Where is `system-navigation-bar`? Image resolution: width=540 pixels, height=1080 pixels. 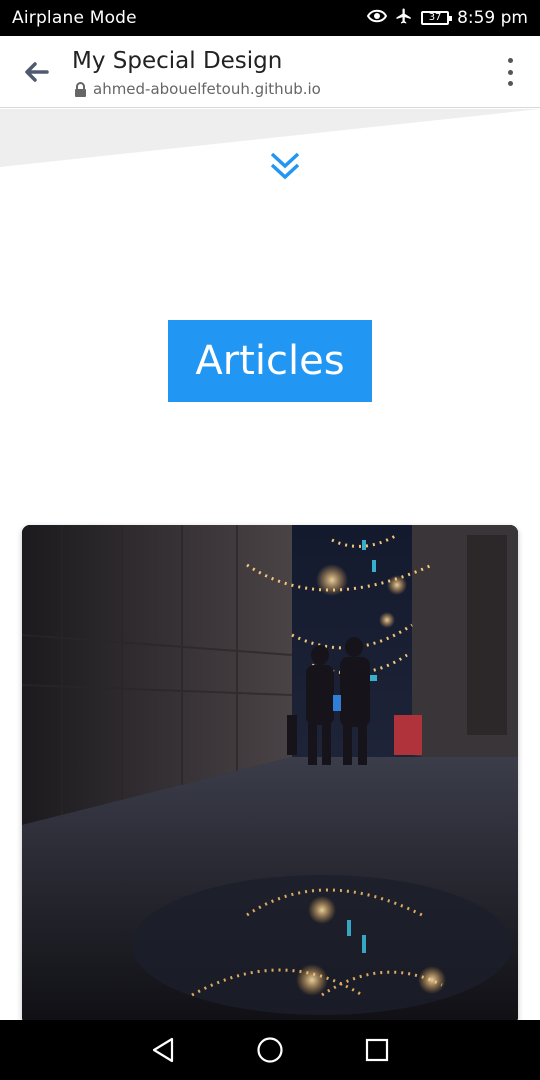
system-navigation-bar is located at coordinates (270, 1050).